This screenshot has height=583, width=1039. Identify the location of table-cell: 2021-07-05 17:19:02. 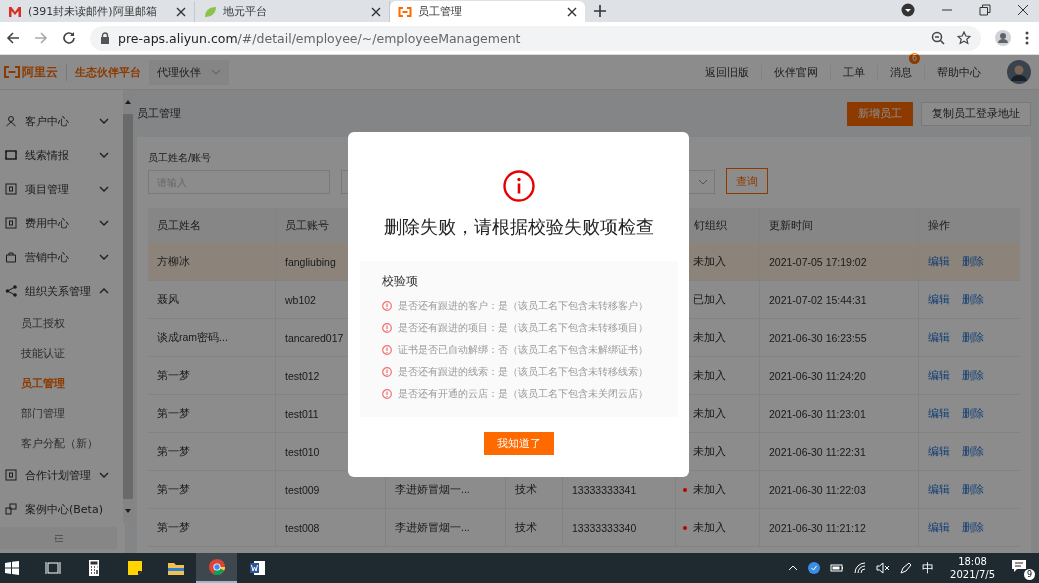
(838, 261).